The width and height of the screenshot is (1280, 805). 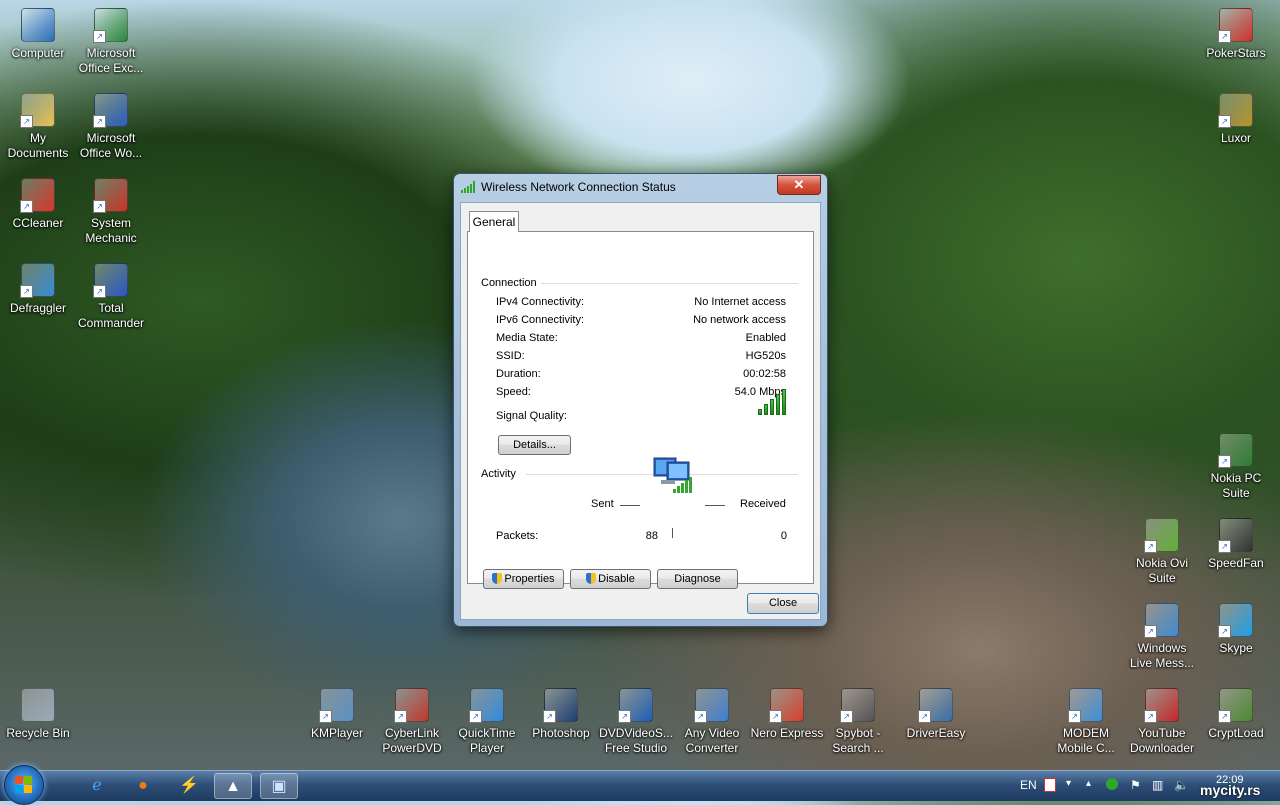 What do you see at coordinates (279, 786) in the screenshot?
I see `network-status-icon: ▣` at bounding box center [279, 786].